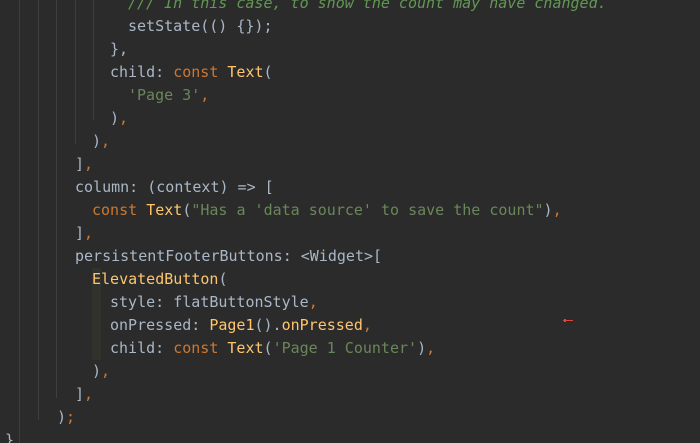 This screenshot has width=700, height=443. What do you see at coordinates (268, 325) in the screenshot?
I see `code-token: ().` at bounding box center [268, 325].